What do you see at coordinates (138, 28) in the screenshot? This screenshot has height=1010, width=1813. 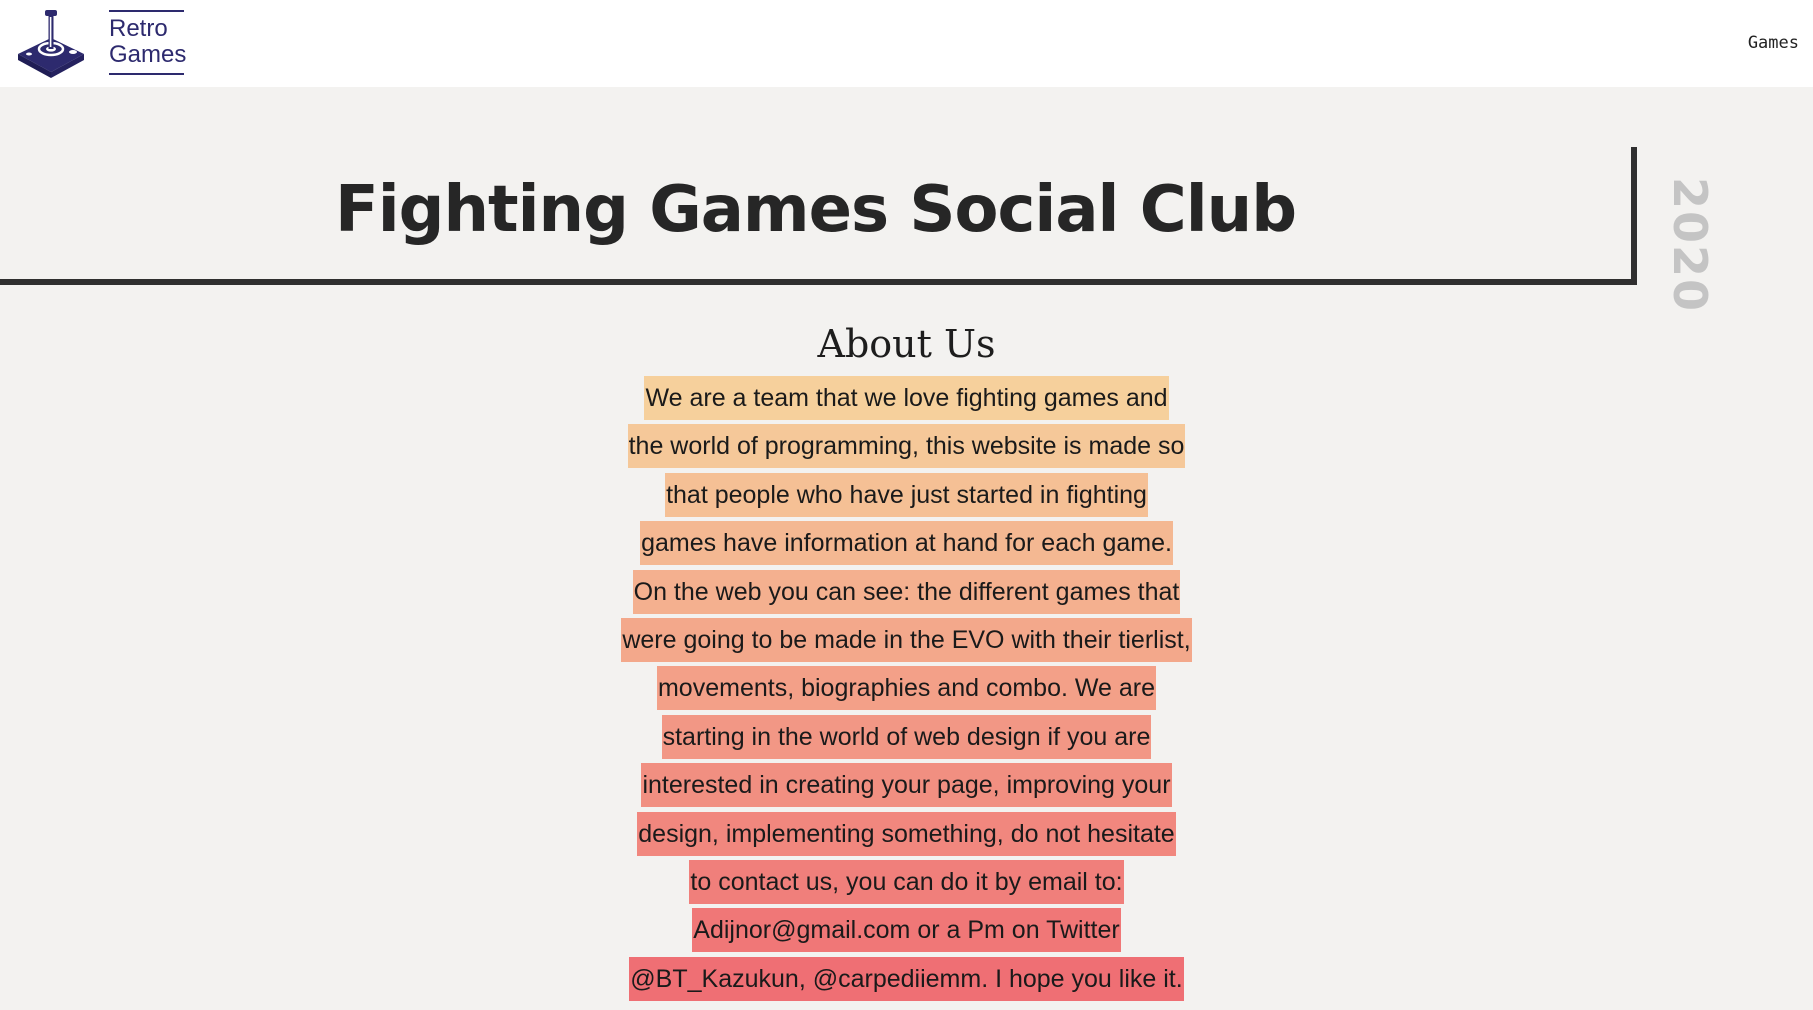 I see `brand-line-retro: Retro` at bounding box center [138, 28].